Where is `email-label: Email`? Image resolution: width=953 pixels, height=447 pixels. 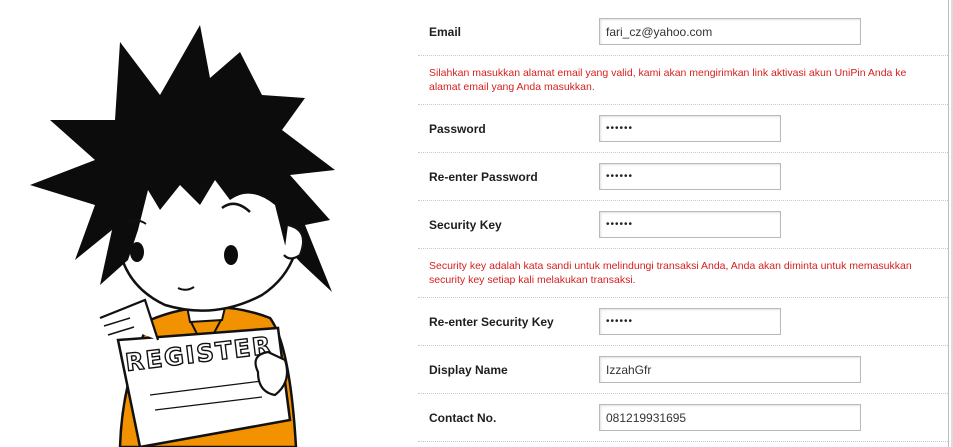 email-label: Email is located at coordinates (445, 32).